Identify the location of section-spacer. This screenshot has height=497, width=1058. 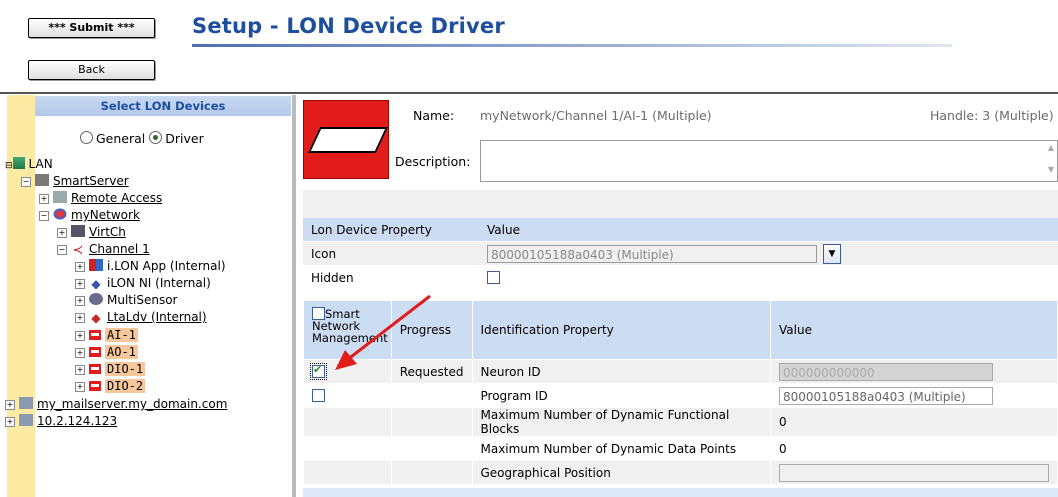
(680, 204).